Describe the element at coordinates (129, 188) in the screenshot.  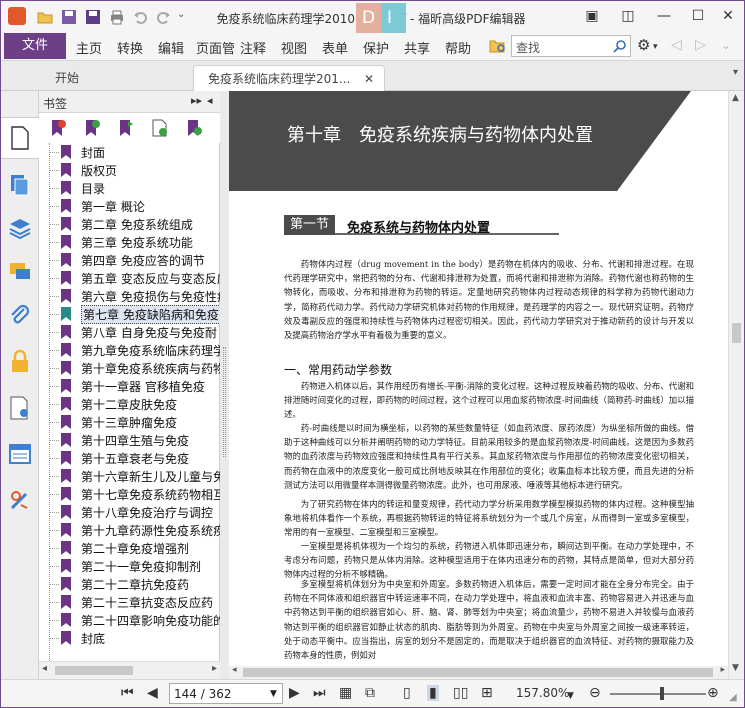
I see `bookmark-item: 目录` at that location.